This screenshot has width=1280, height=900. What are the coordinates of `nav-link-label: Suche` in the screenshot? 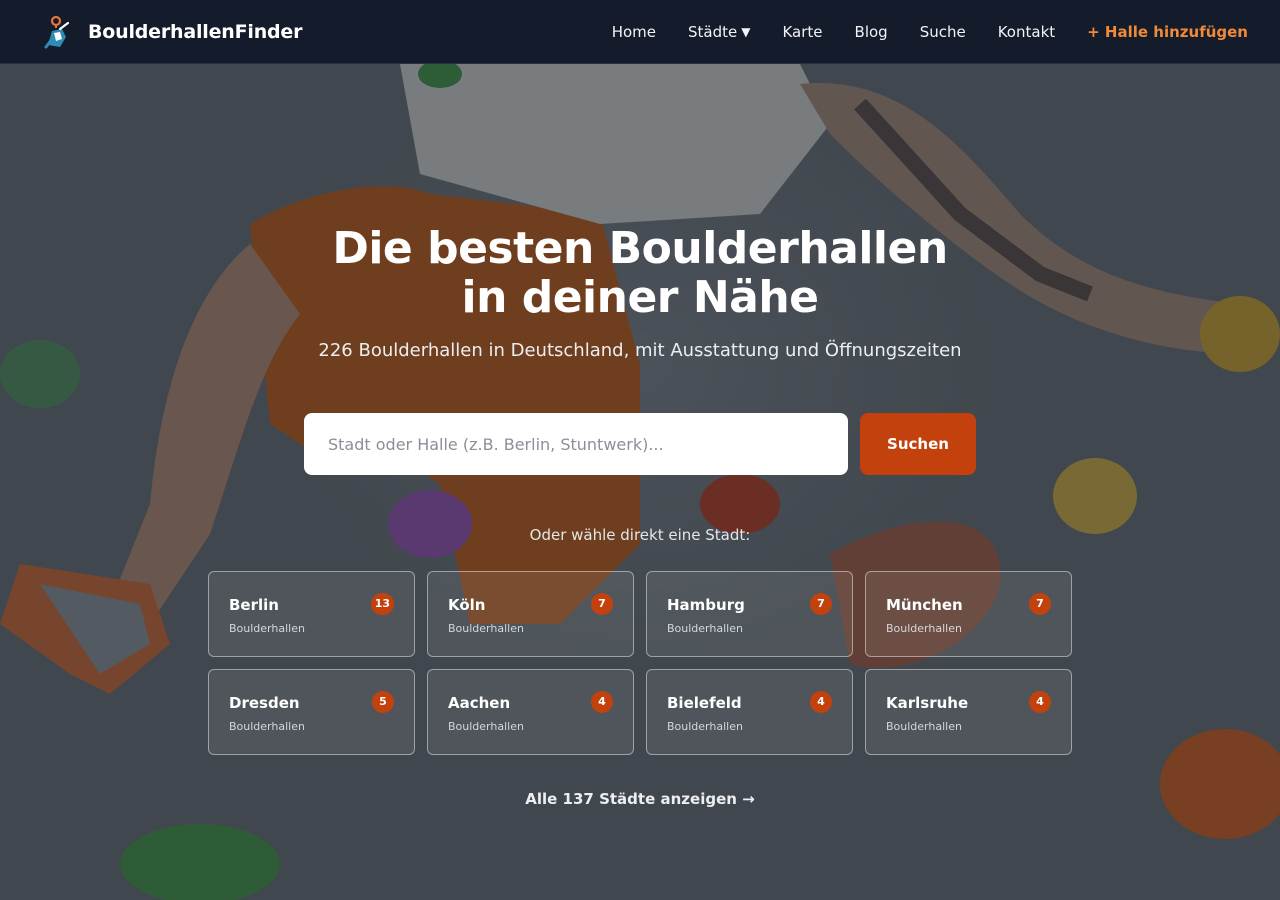 It's located at (942, 31).